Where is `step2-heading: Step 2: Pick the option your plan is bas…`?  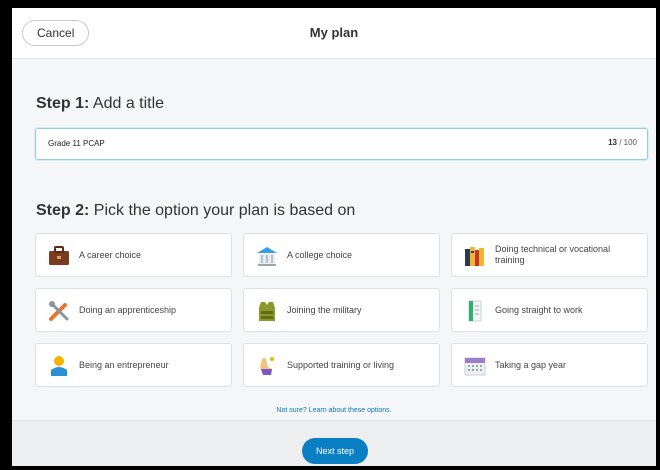 step2-heading: Step 2: Pick the option your plan is bas… is located at coordinates (195, 211).